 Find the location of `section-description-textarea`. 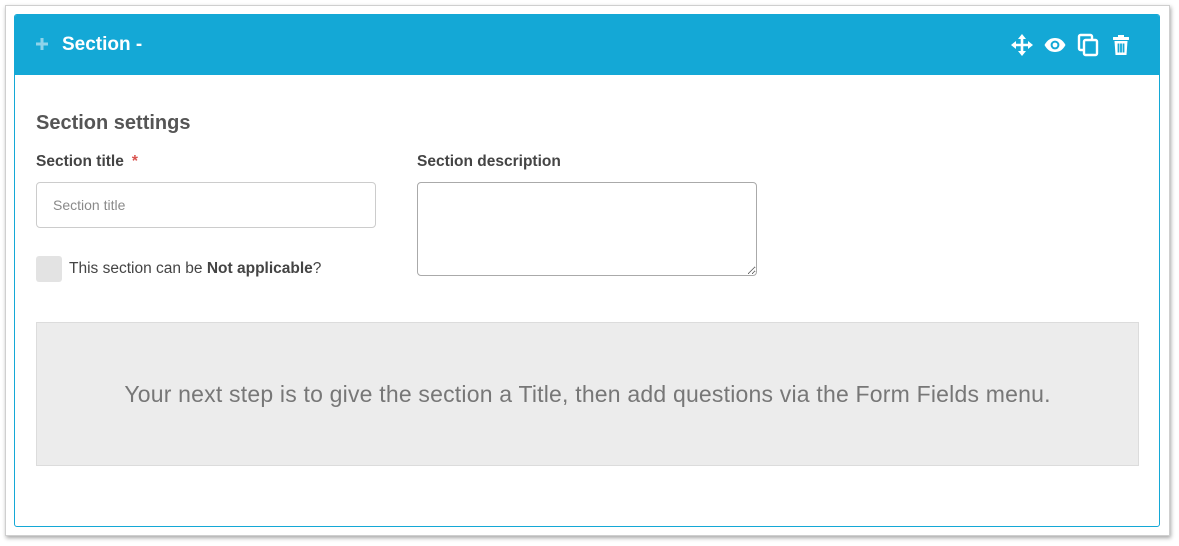

section-description-textarea is located at coordinates (587, 229).